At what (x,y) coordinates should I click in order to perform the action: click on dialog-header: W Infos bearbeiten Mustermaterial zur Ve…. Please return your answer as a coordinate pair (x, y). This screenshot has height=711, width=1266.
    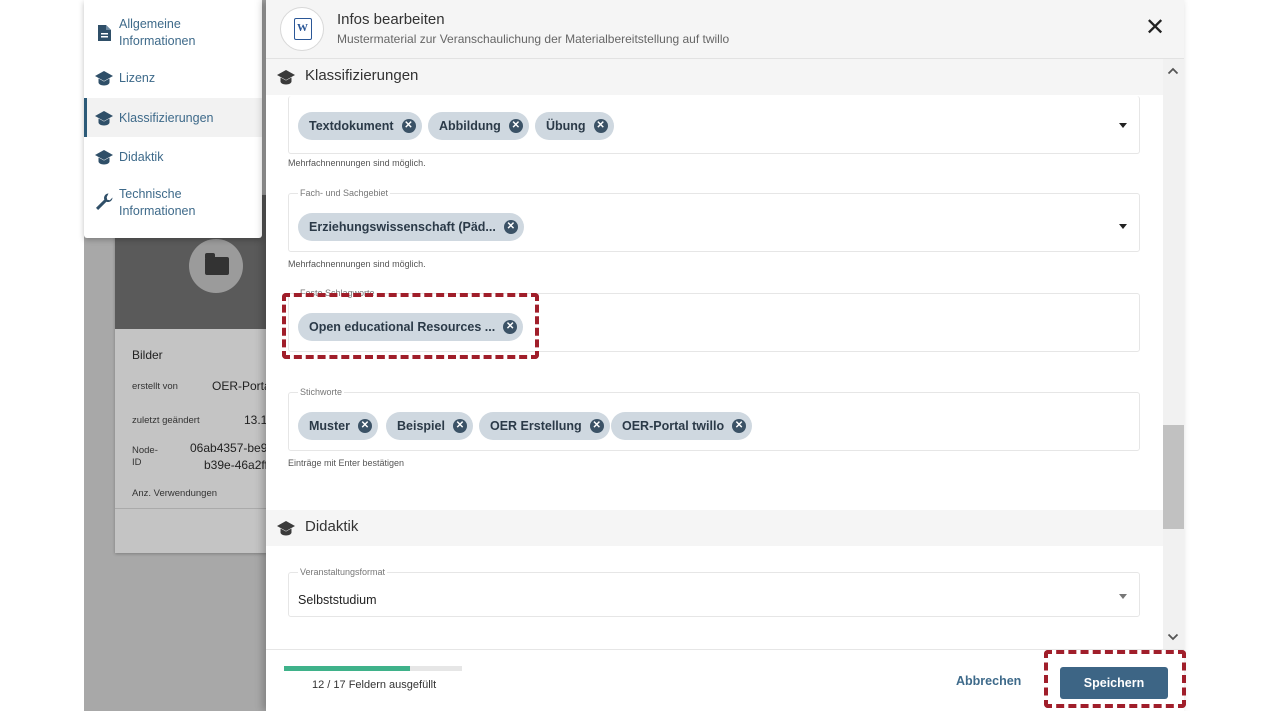
    Looking at the image, I should click on (725, 29).